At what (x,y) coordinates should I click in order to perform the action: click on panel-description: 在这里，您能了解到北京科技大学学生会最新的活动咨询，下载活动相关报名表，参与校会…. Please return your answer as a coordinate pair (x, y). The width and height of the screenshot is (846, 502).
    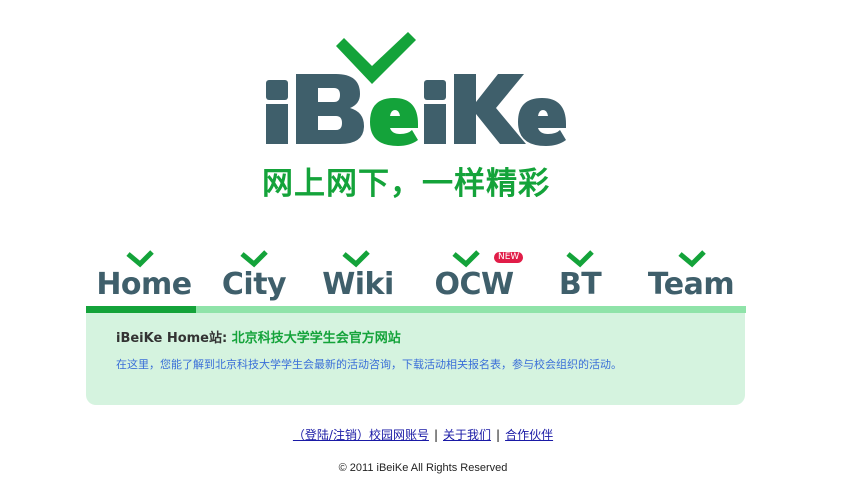
    Looking at the image, I should click on (369, 364).